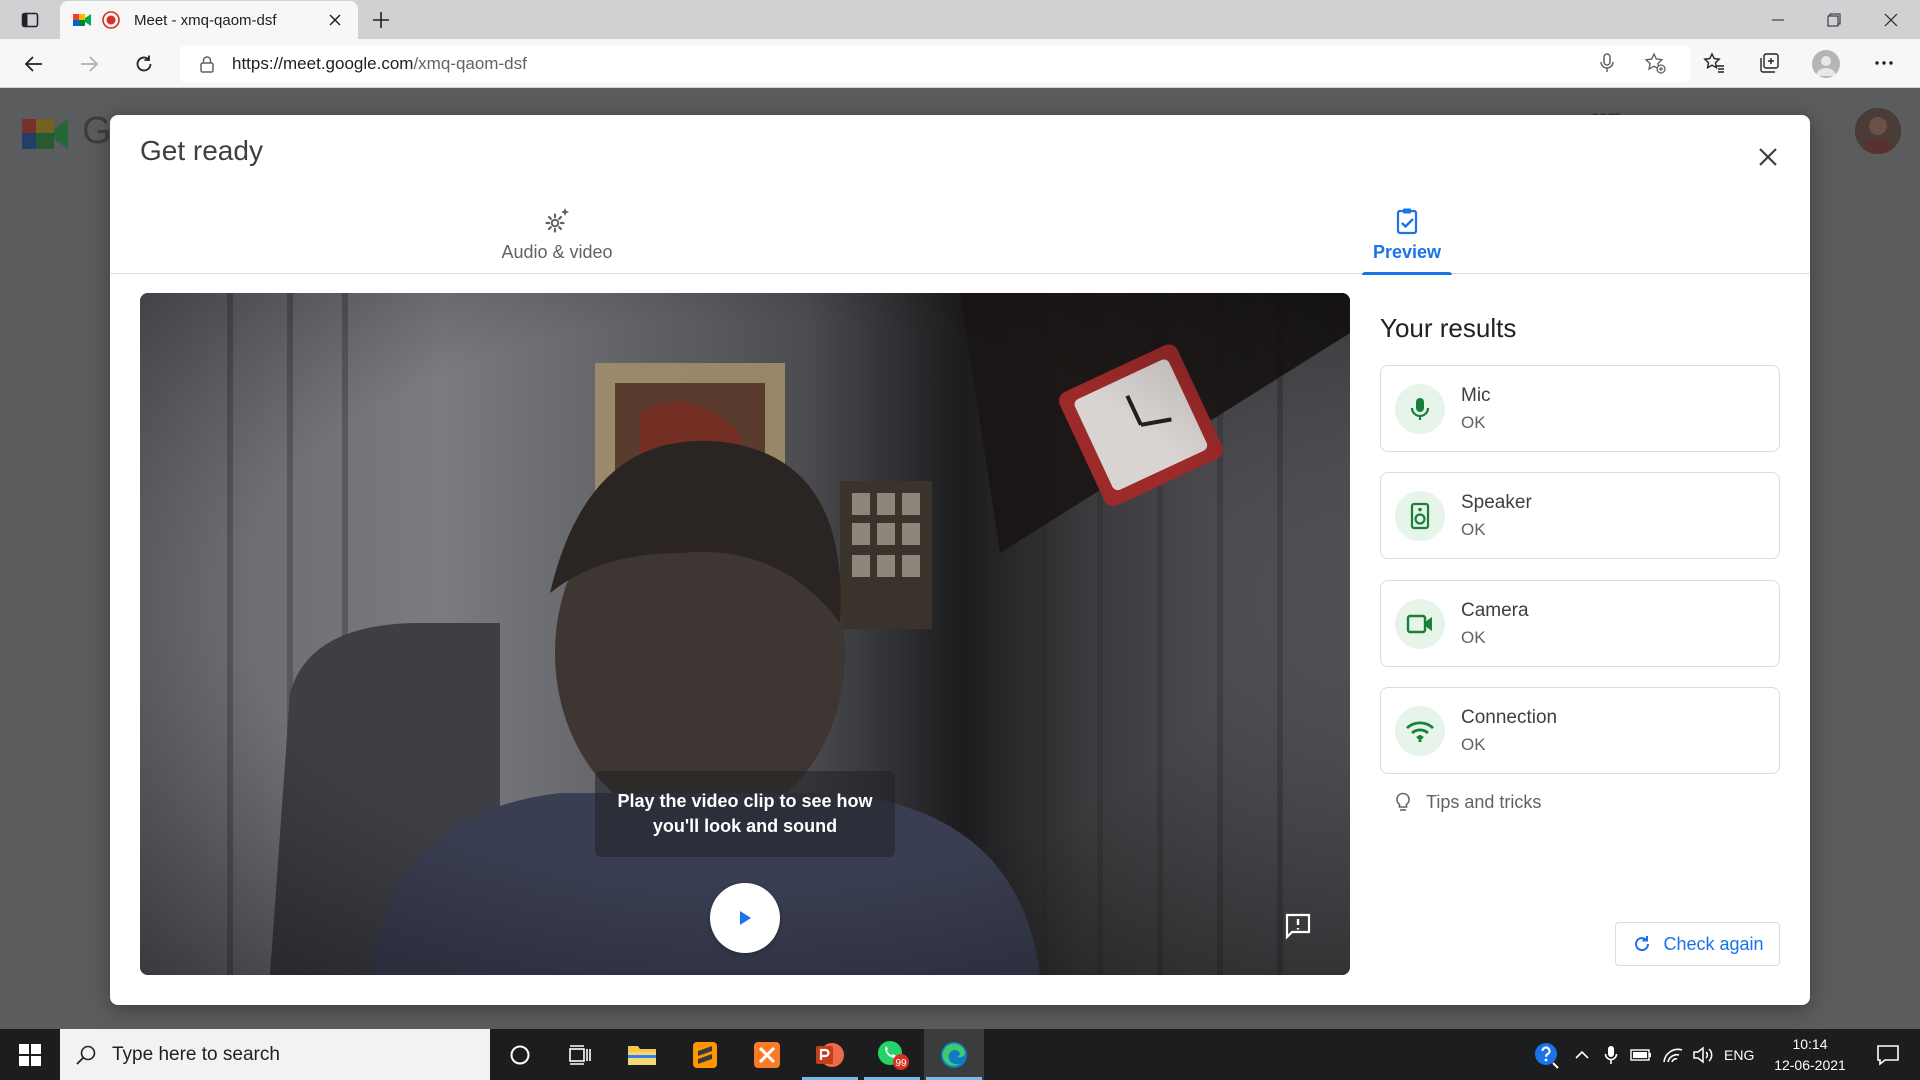 Image resolution: width=1920 pixels, height=1080 pixels. I want to click on profile-avatar, so click(1826, 64).